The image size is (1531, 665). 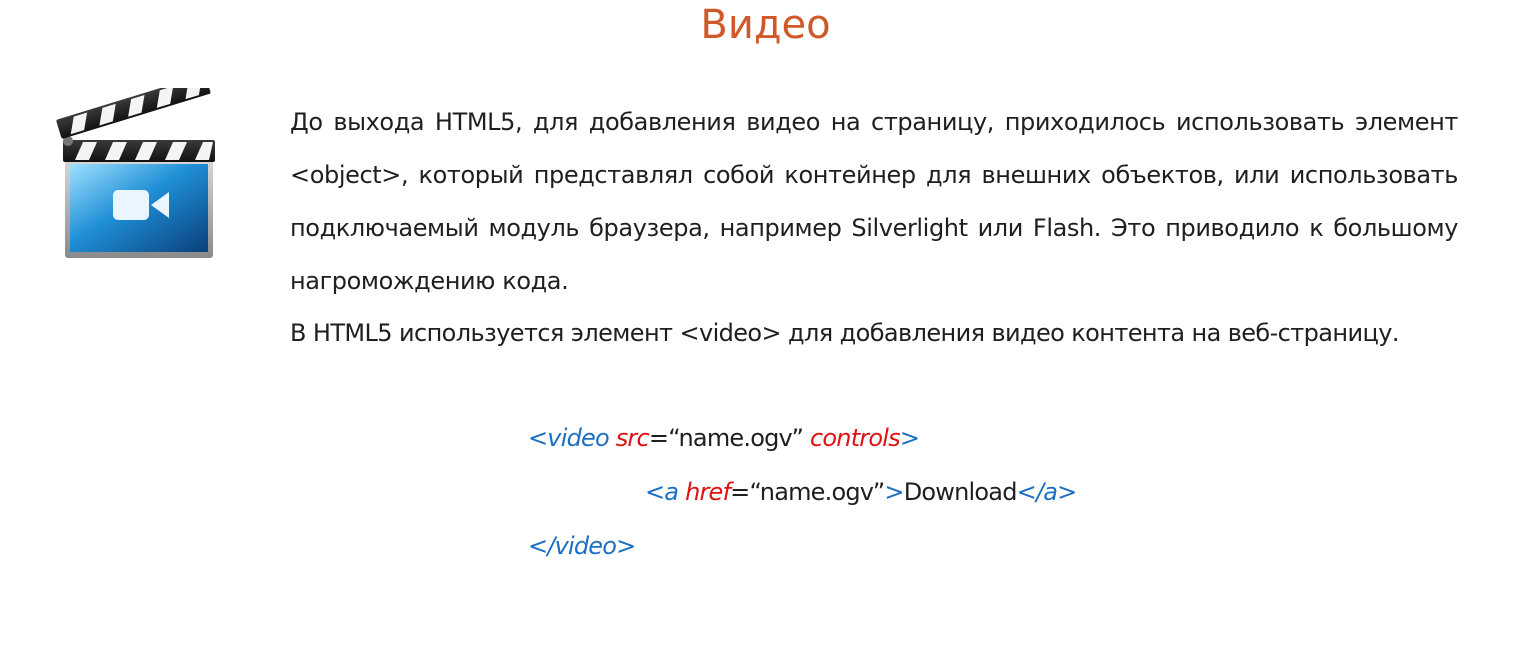 I want to click on code-line-anchor: <a href=“name.ogv”>Download</a>, so click(x=861, y=492).